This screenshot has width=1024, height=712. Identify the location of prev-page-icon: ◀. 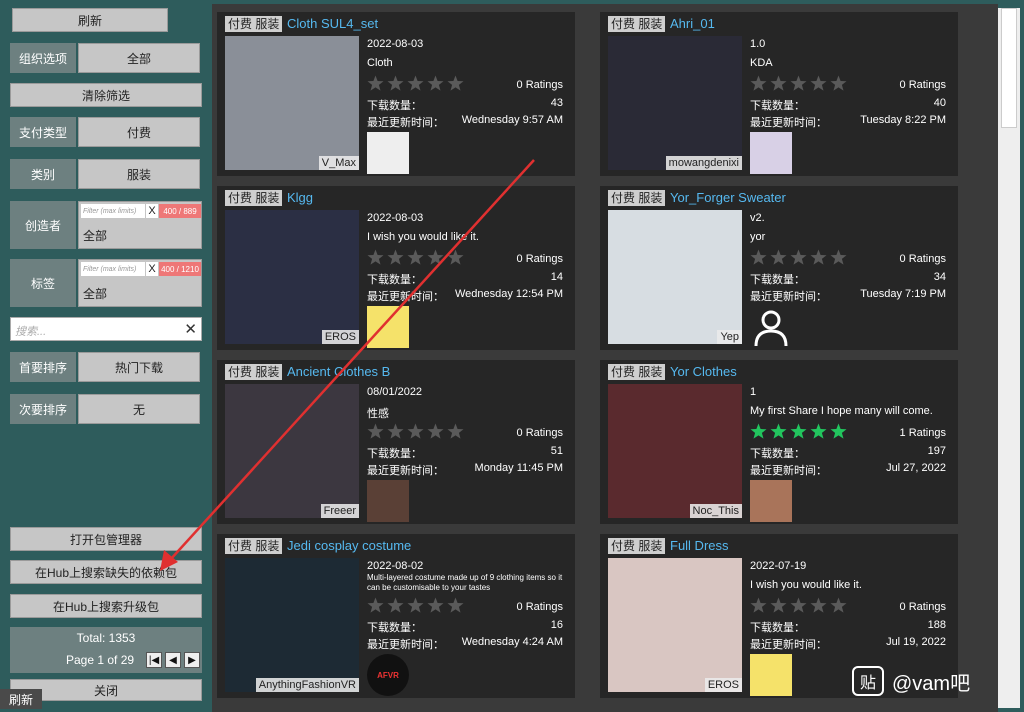
(173, 660).